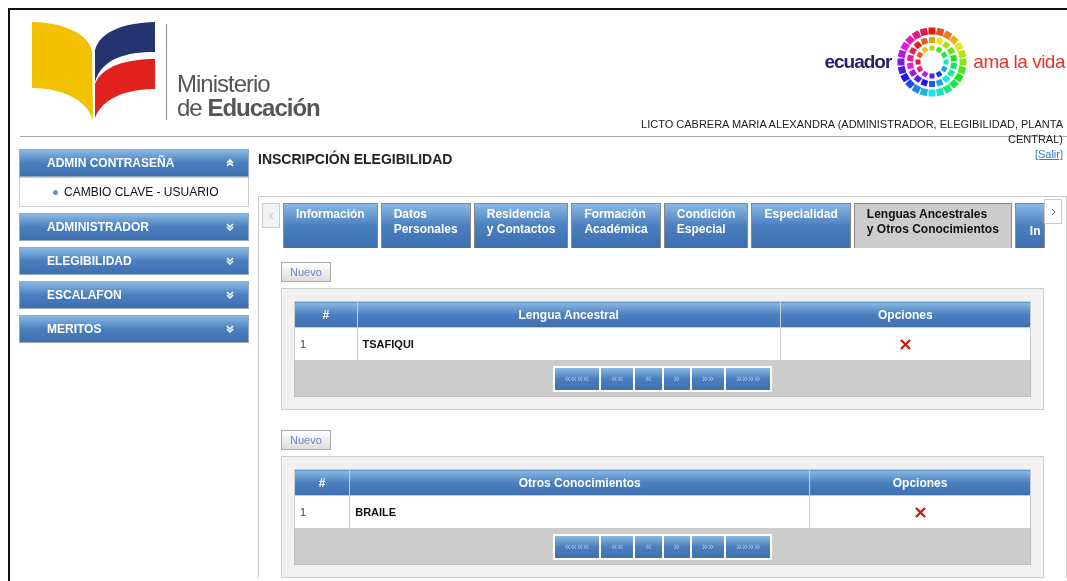 Image resolution: width=1067 pixels, height=581 pixels. Describe the element at coordinates (134, 261) in the screenshot. I see `sidebar-section: ELEGIBILIDAD` at that location.